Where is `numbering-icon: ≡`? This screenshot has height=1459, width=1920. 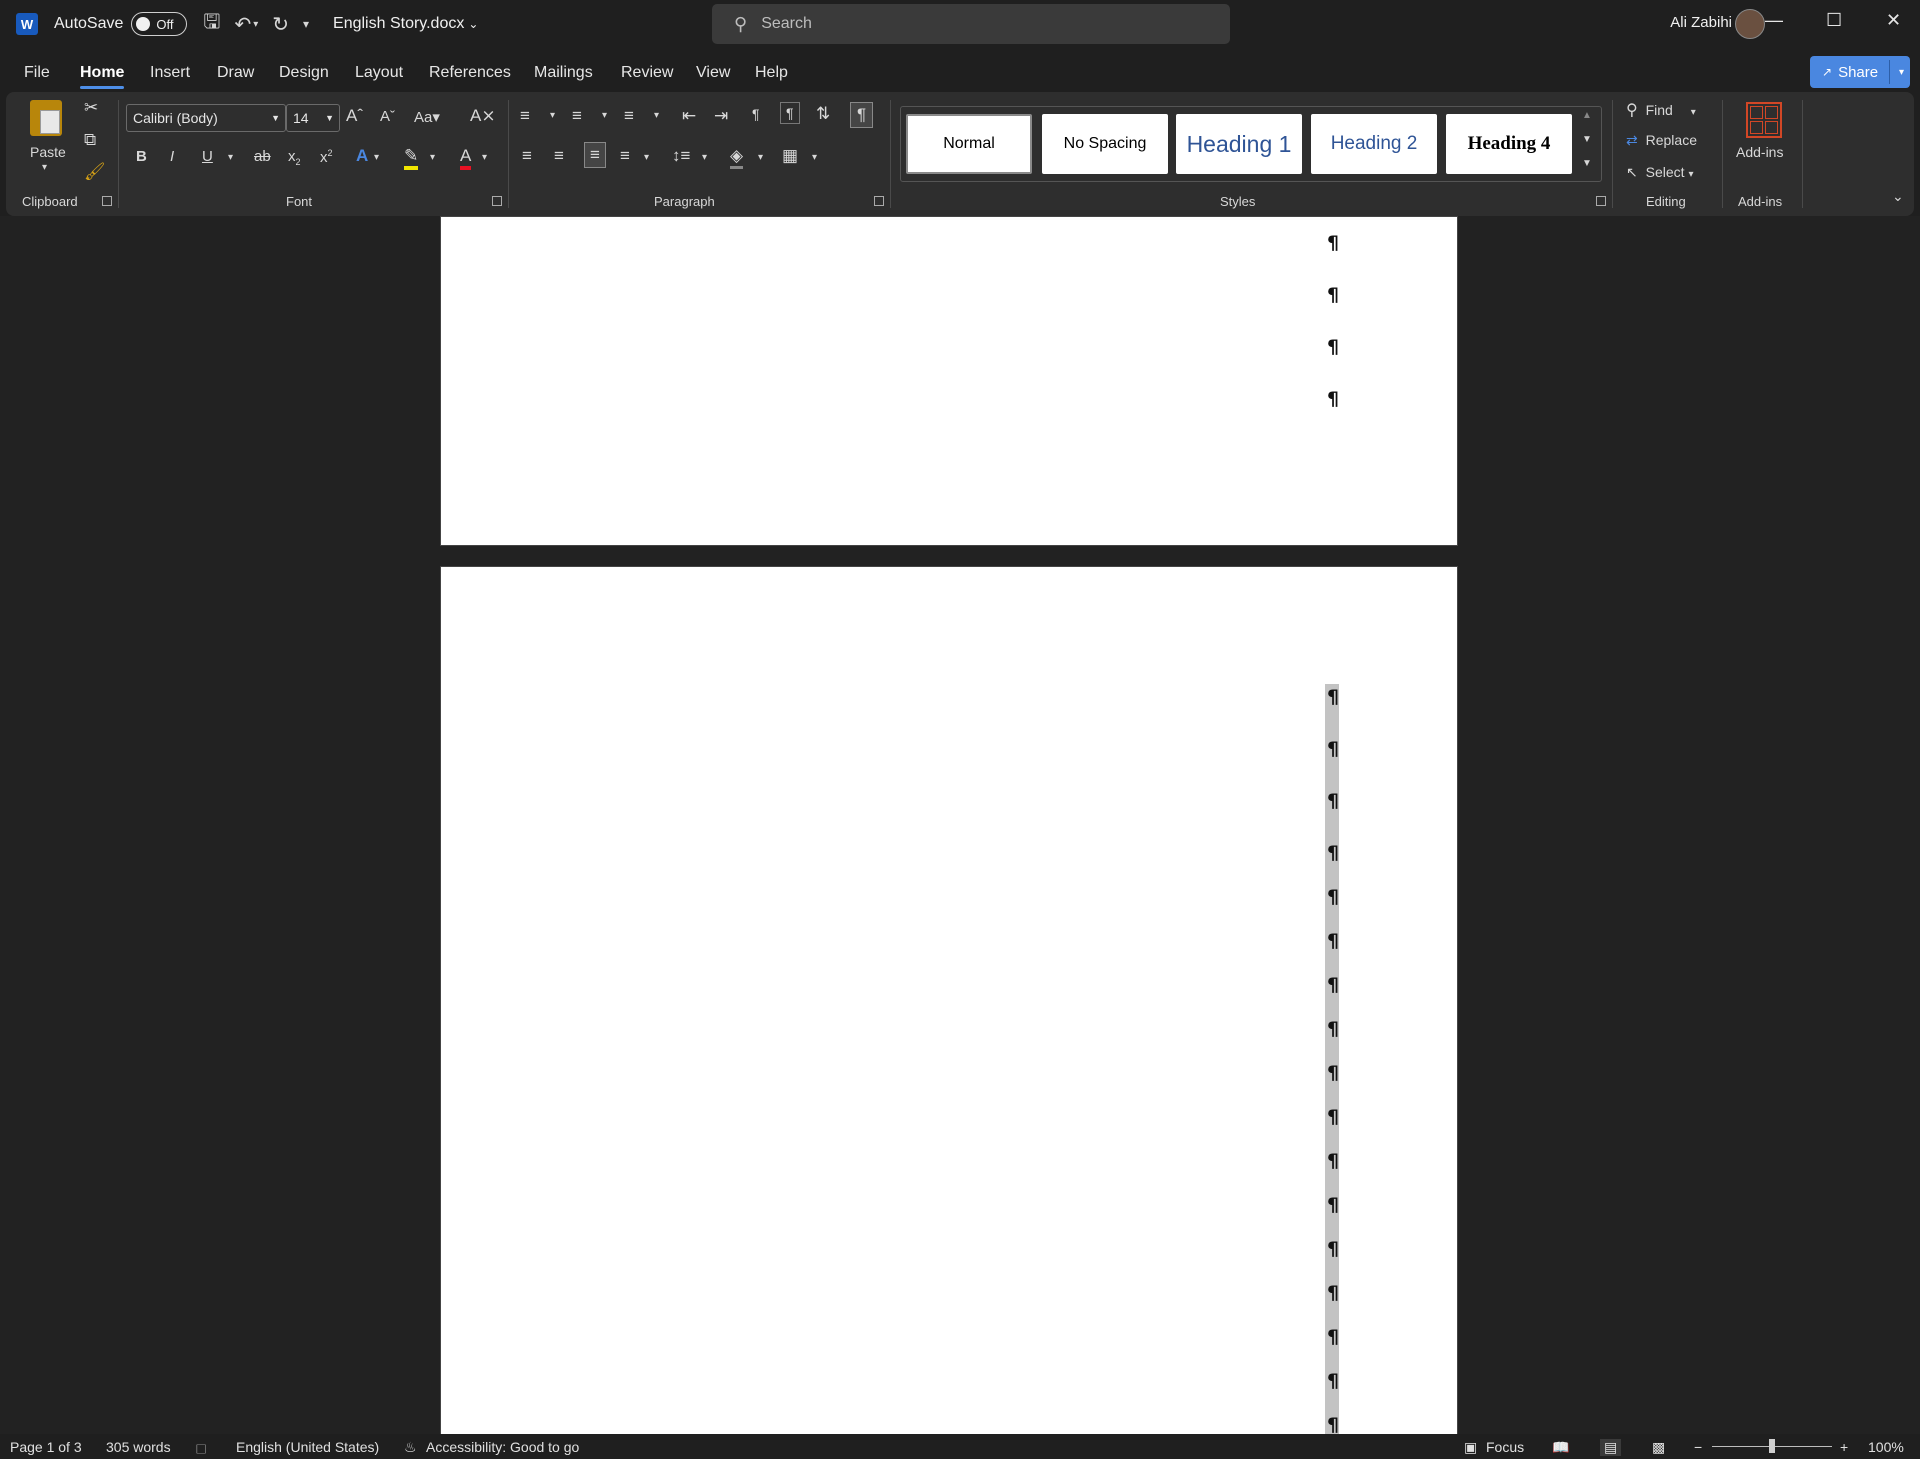
numbering-icon: ≡ is located at coordinates (577, 116).